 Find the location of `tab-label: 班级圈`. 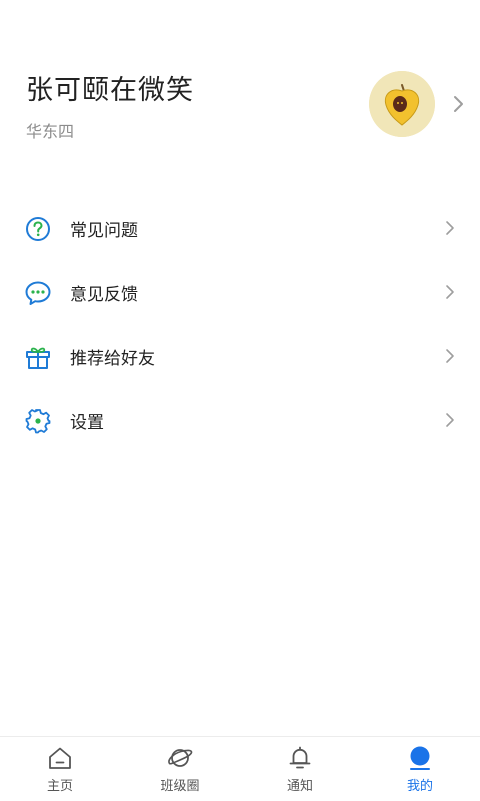

tab-label: 班级圈 is located at coordinates (180, 786).